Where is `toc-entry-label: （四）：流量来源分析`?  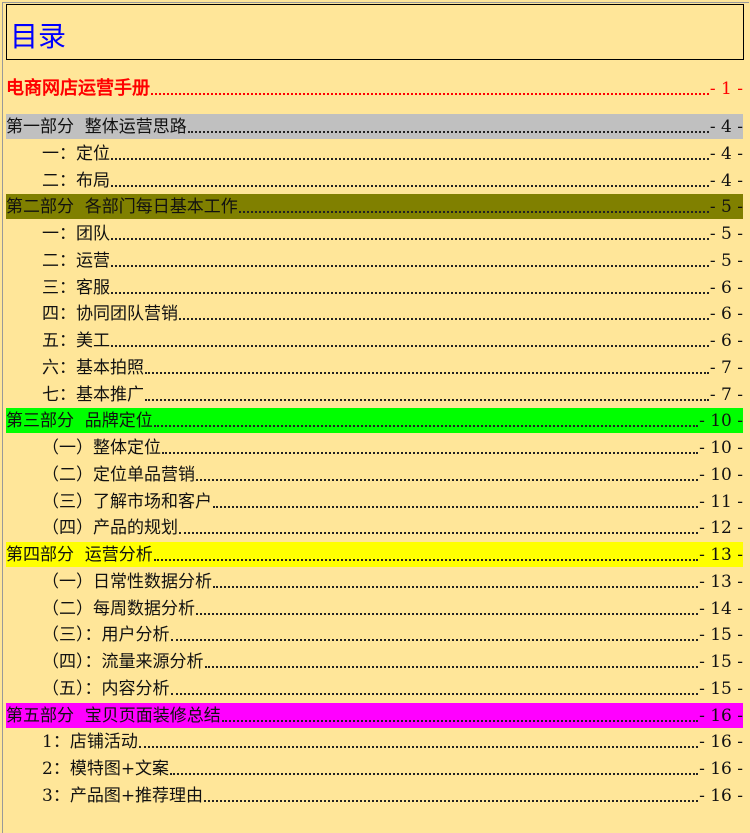 toc-entry-label: （四）：流量来源分析 is located at coordinates (123, 662).